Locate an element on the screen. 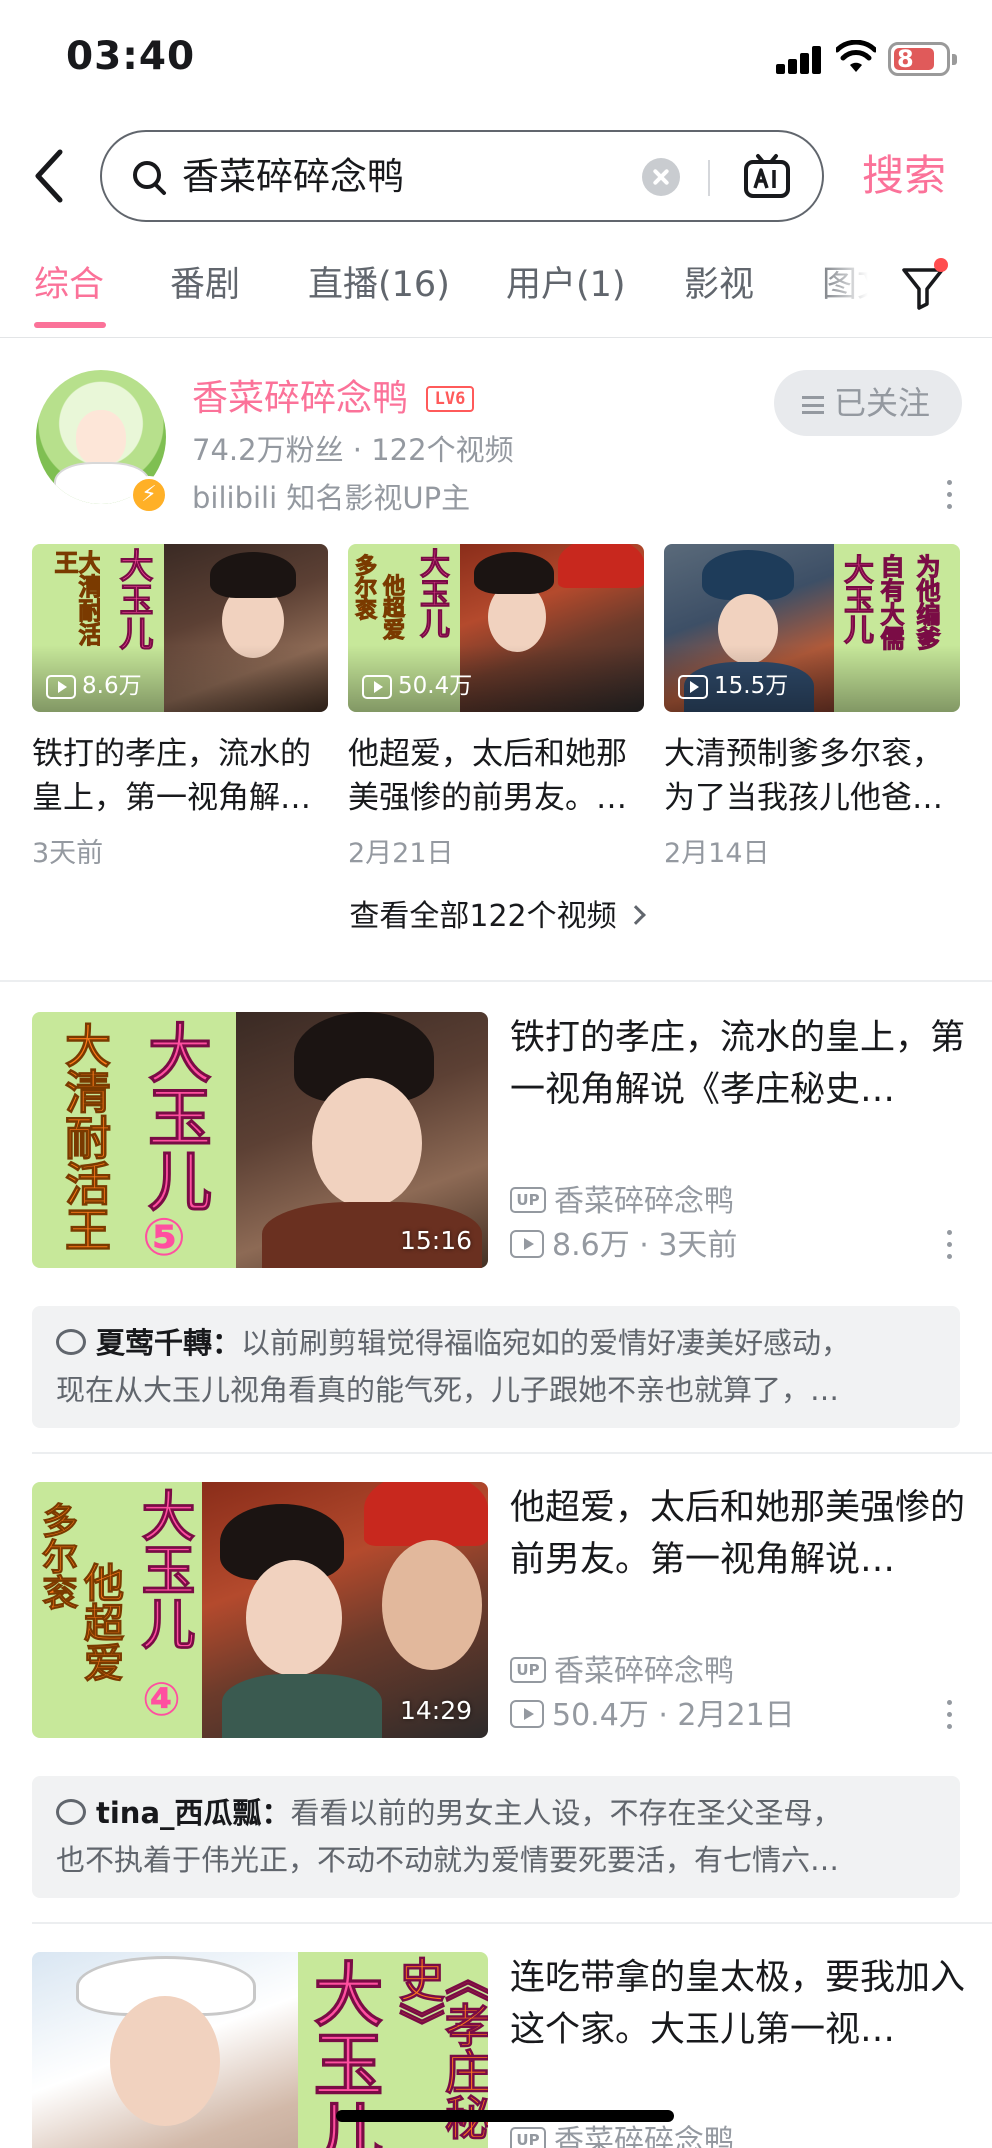 The width and height of the screenshot is (992, 2148). tab-bar: 综合 番剧 直播(16) 用户(1) 影视 图文 is located at coordinates (496, 295).